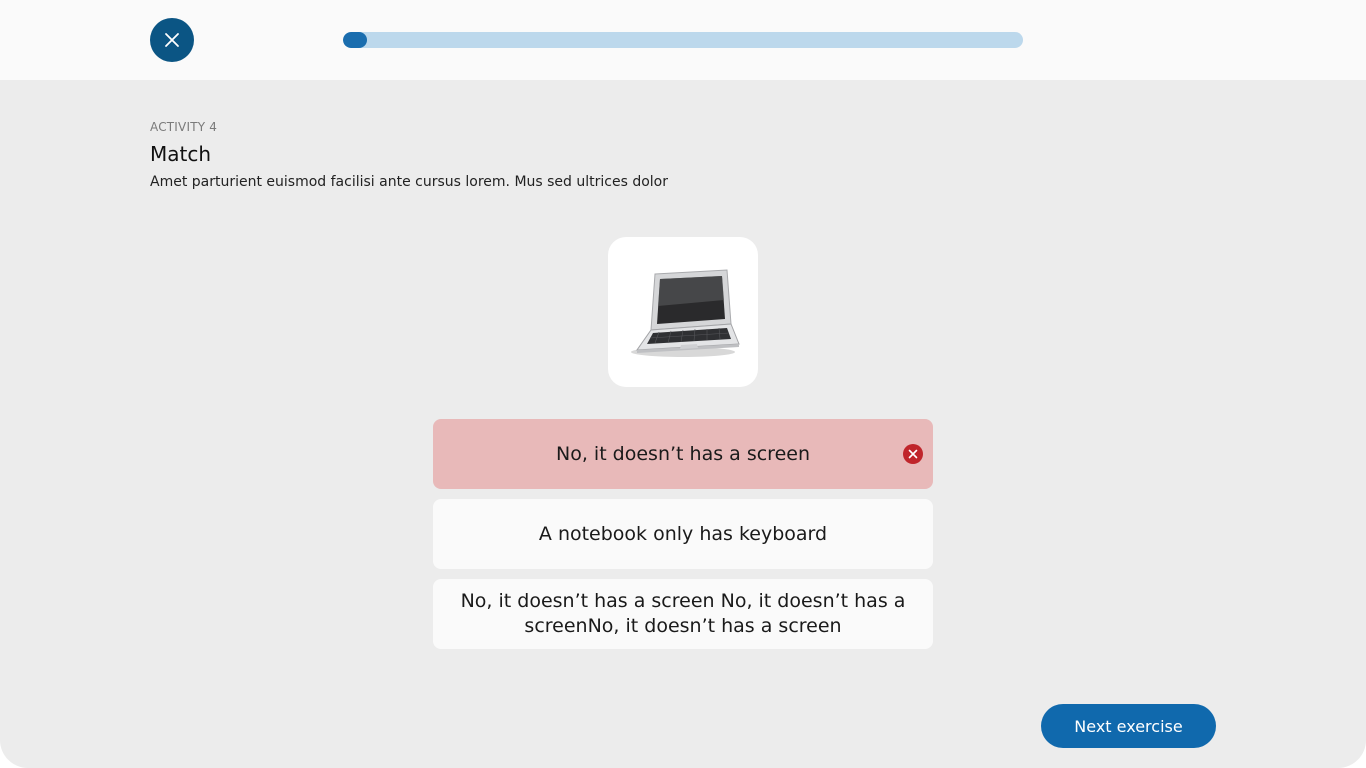 The height and width of the screenshot is (768, 1366). I want to click on close-icon, so click(172, 40).